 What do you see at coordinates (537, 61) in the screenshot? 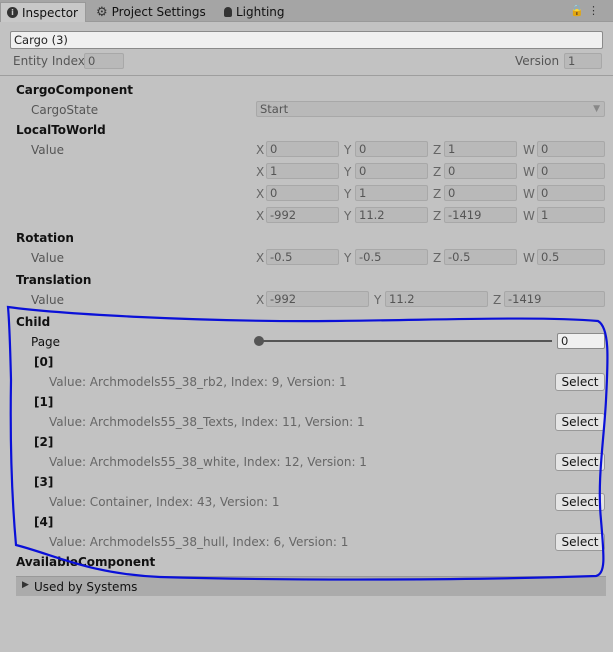
I see `version-label: Version` at bounding box center [537, 61].